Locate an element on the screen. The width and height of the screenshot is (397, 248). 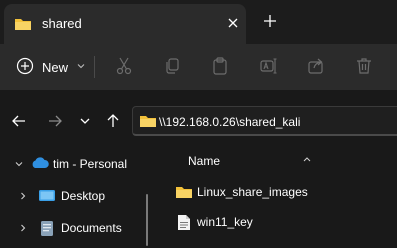
tab-title: shared is located at coordinates (62, 23).